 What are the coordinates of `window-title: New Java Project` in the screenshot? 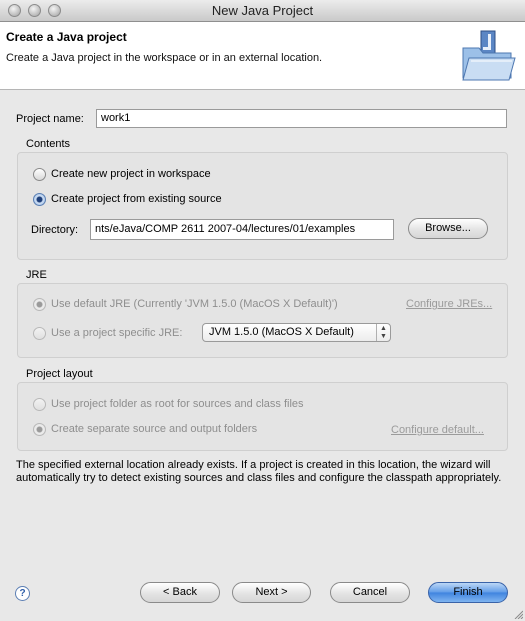 It's located at (262, 10).